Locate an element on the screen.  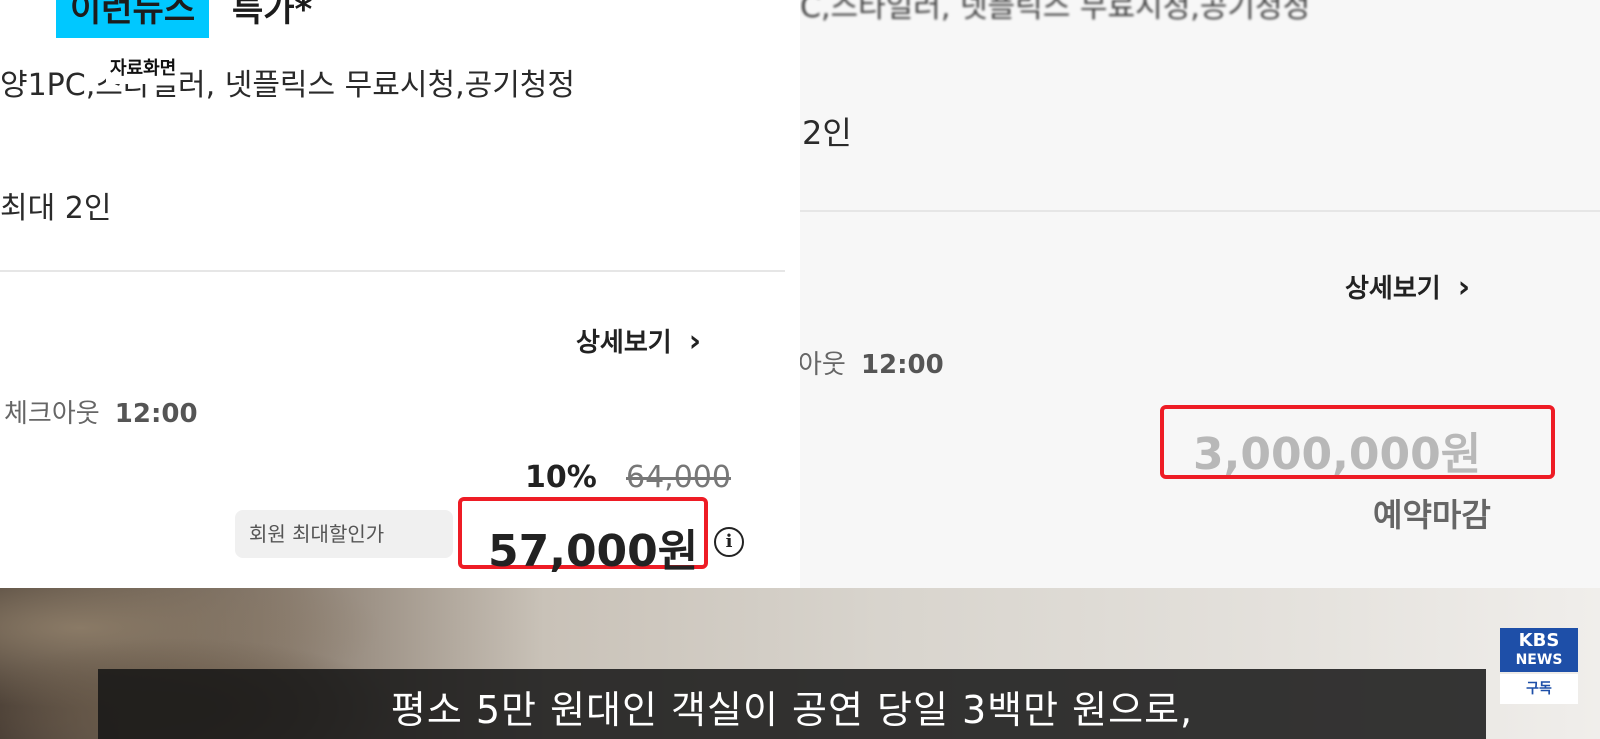
subtitle-text: 평소 5만 원대인 객실이 공연 당일 3백만 원으로, is located at coordinates (792, 710).